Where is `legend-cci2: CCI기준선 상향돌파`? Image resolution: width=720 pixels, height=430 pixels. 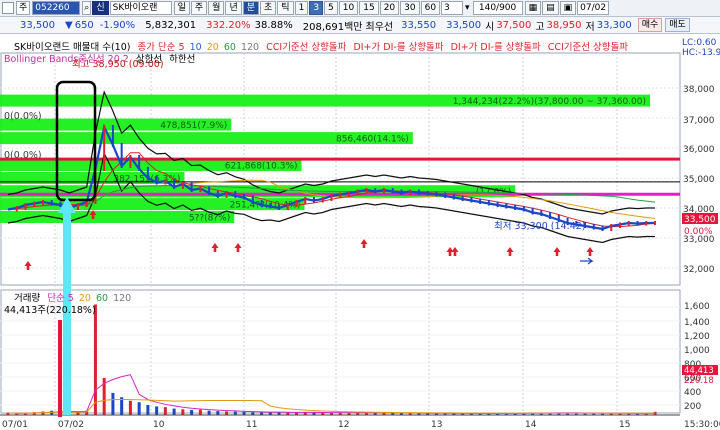 legend-cci2: CCI기준선 상향돌파 is located at coordinates (588, 47).